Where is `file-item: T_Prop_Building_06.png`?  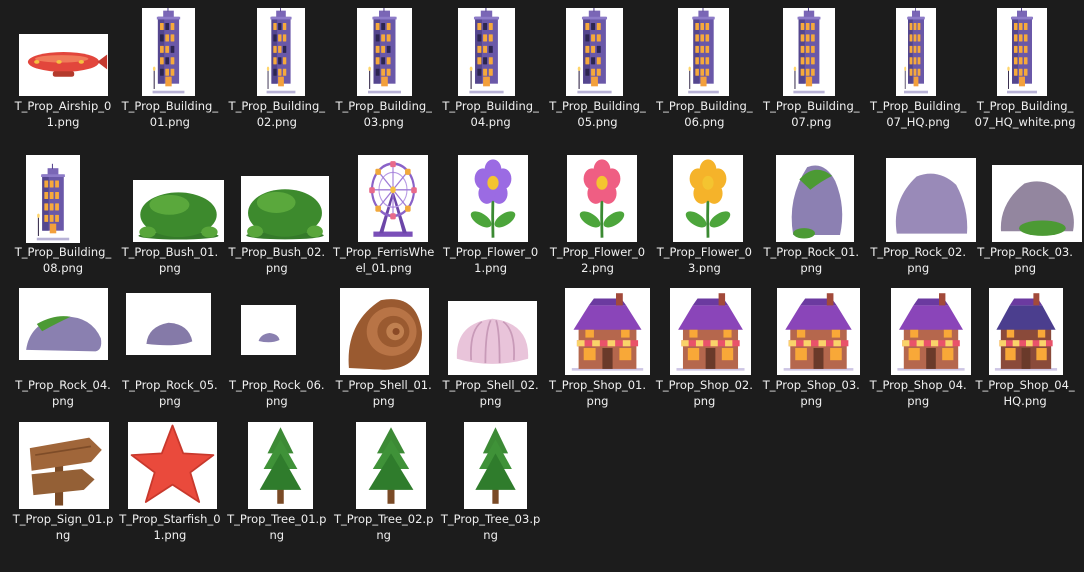 file-item: T_Prop_Building_06.png is located at coordinates (704, 72).